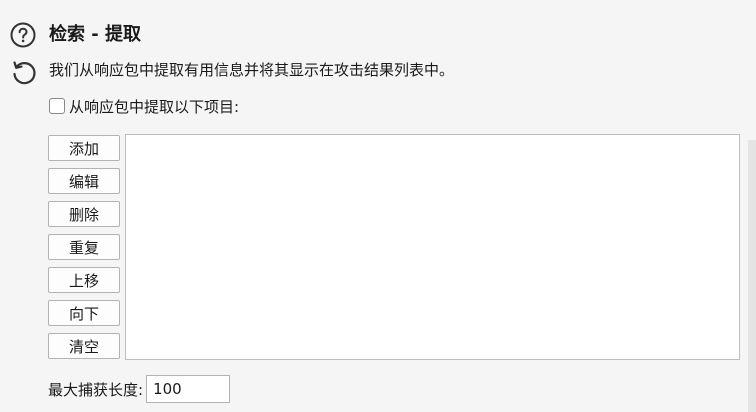  Describe the element at coordinates (84, 214) in the screenshot. I see `remove-button: 删除` at that location.